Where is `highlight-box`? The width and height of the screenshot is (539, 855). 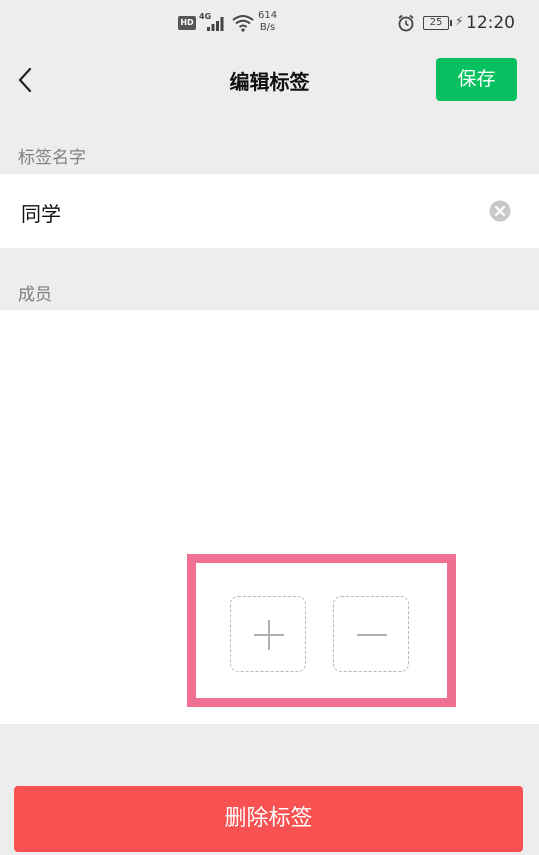 highlight-box is located at coordinates (321, 630).